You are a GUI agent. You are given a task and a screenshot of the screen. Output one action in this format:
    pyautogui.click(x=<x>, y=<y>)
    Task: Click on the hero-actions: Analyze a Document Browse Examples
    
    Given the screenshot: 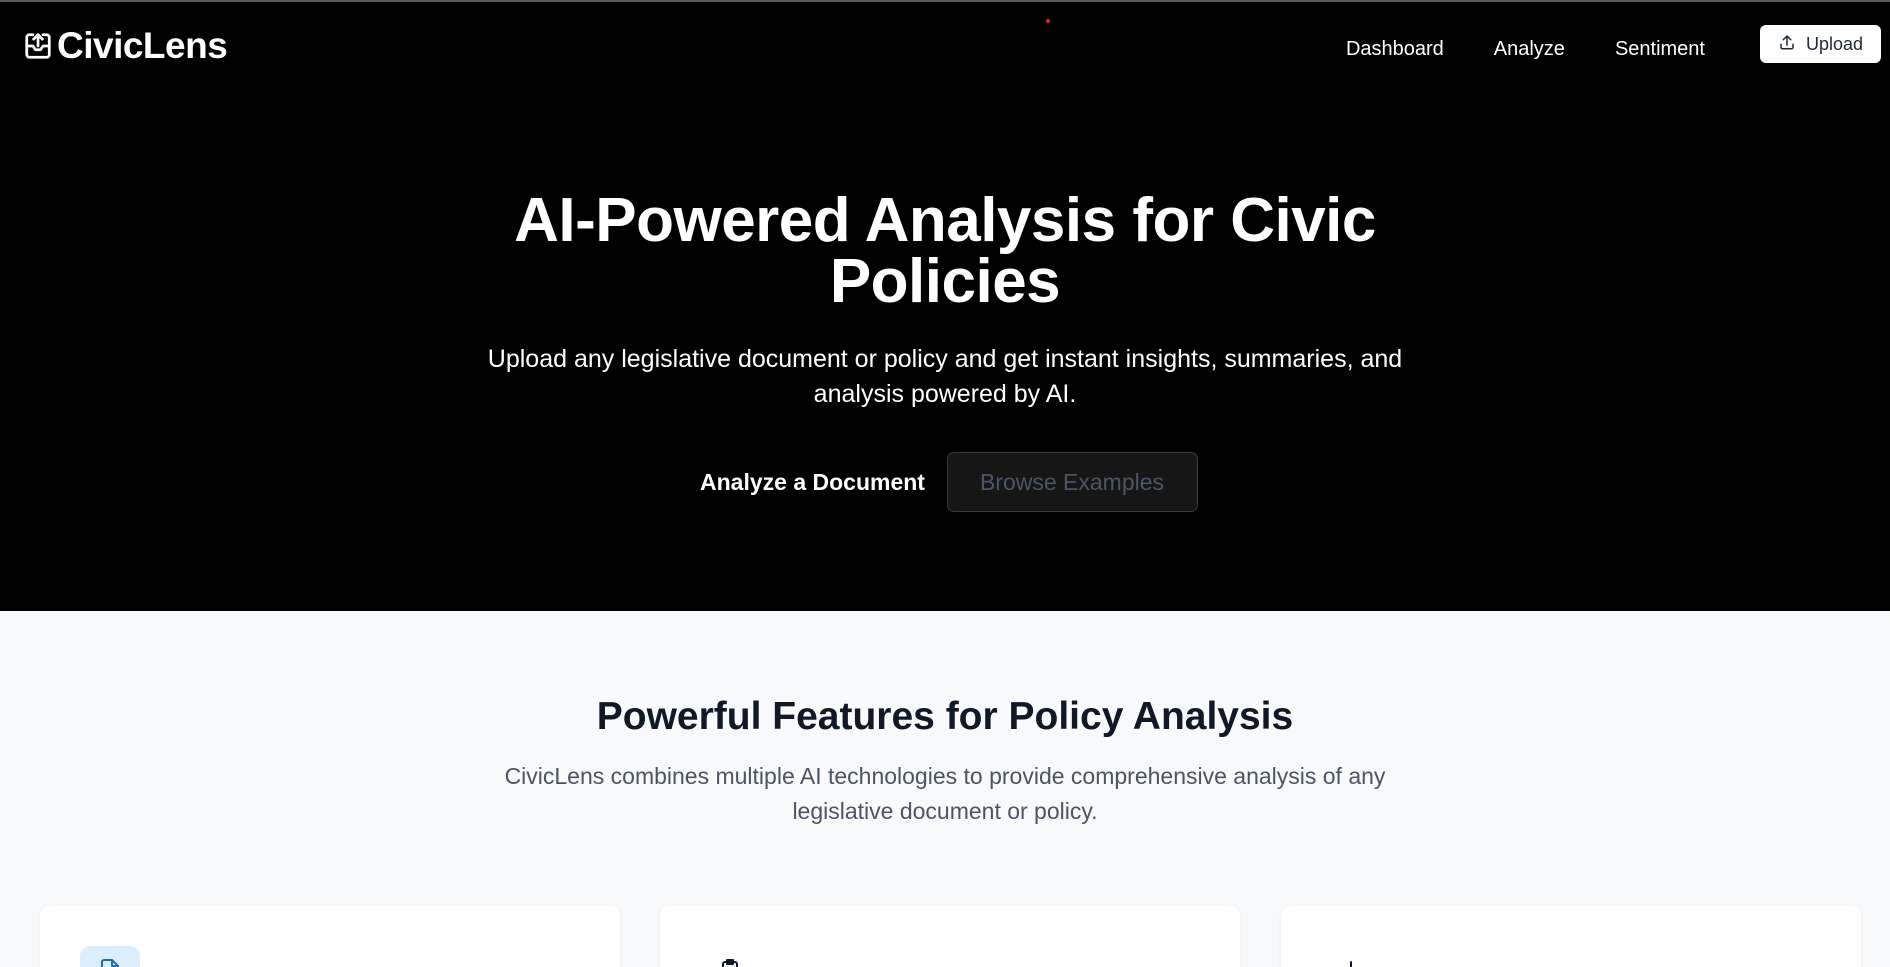 What is the action you would take?
    pyautogui.click(x=945, y=482)
    